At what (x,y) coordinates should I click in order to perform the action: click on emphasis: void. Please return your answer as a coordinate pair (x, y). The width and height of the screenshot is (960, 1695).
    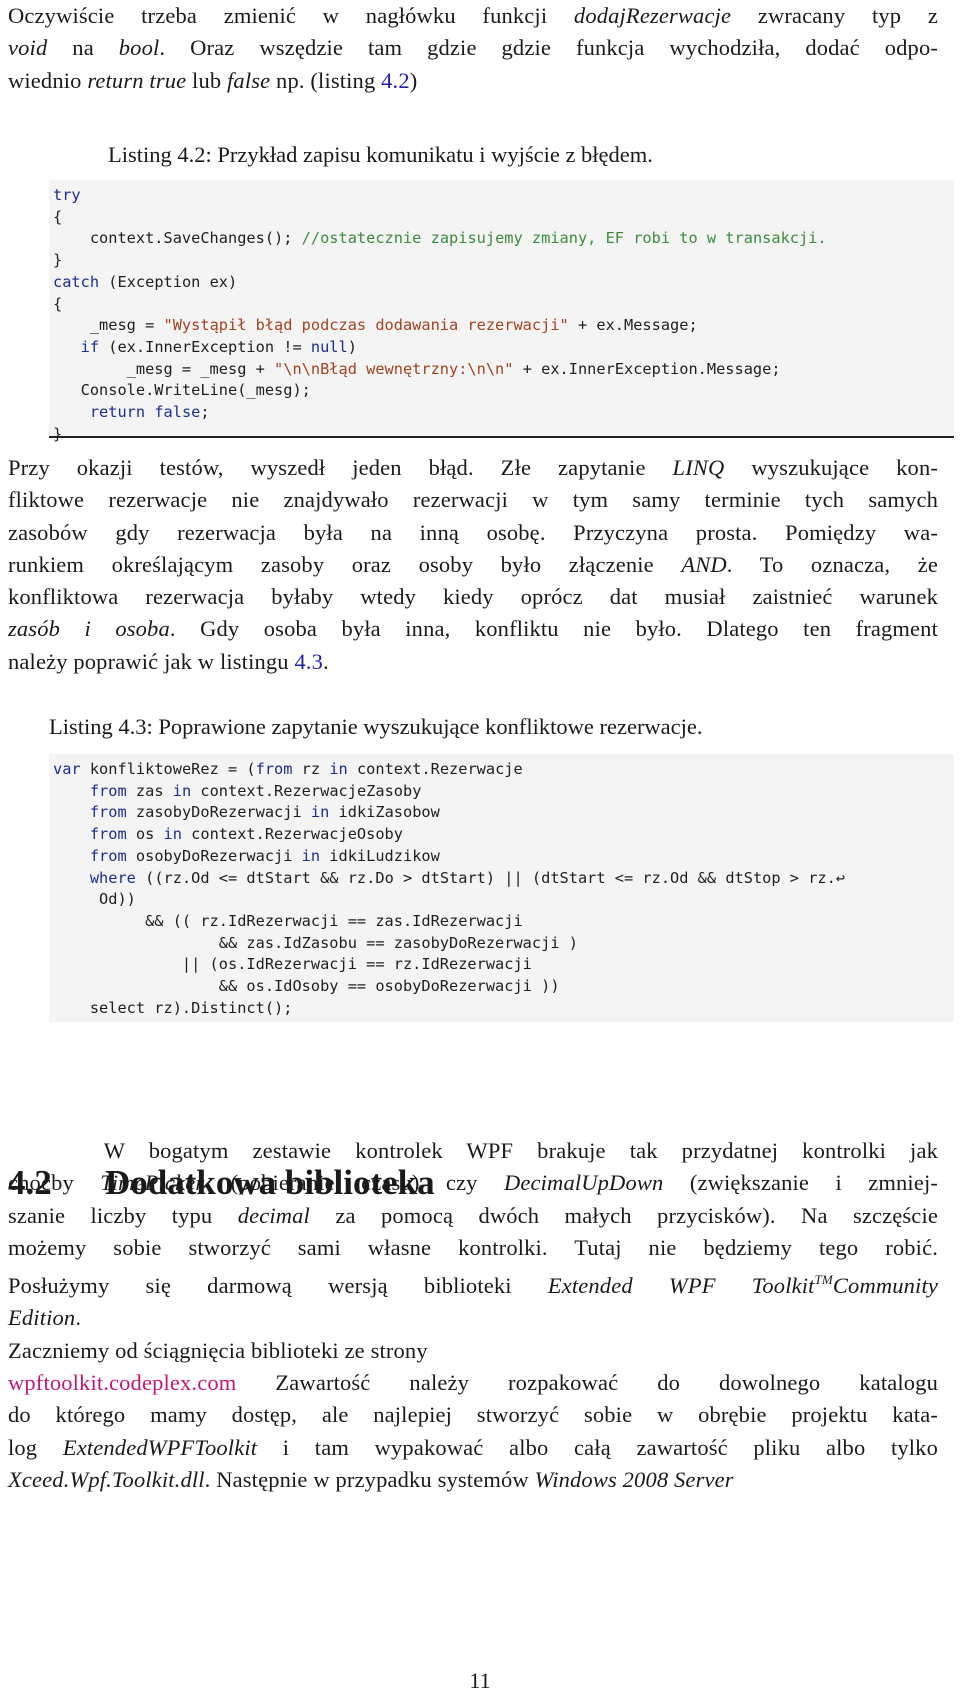
    Looking at the image, I should click on (28, 48).